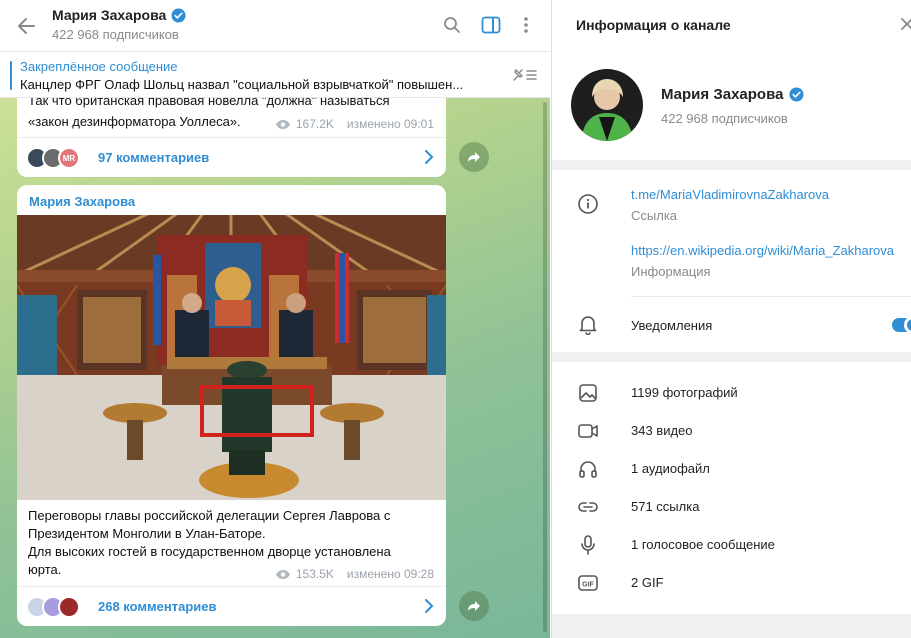 Image resolution: width=911 pixels, height=638 pixels. I want to click on pinned-title: Закреплённое сообщение, so click(99, 66).